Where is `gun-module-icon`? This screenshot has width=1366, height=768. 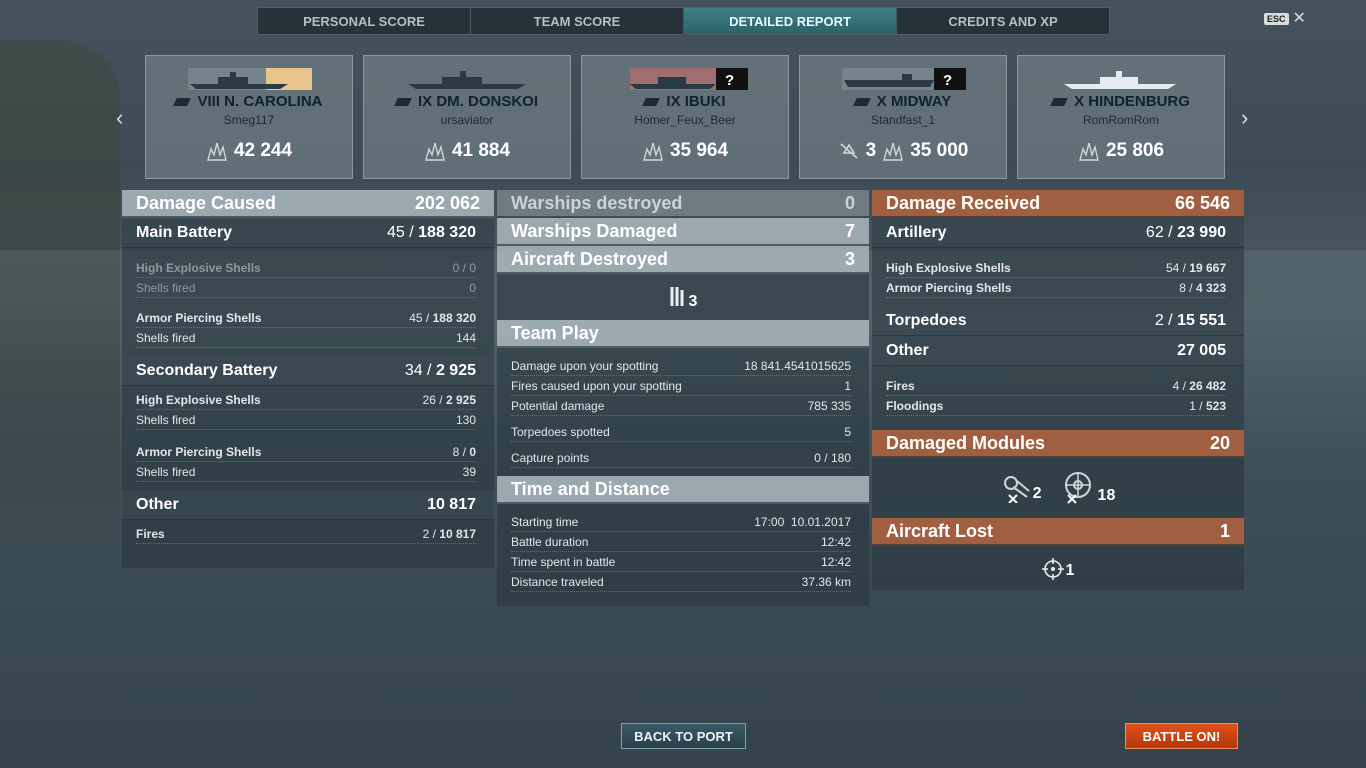
gun-module-icon is located at coordinates (1016, 489).